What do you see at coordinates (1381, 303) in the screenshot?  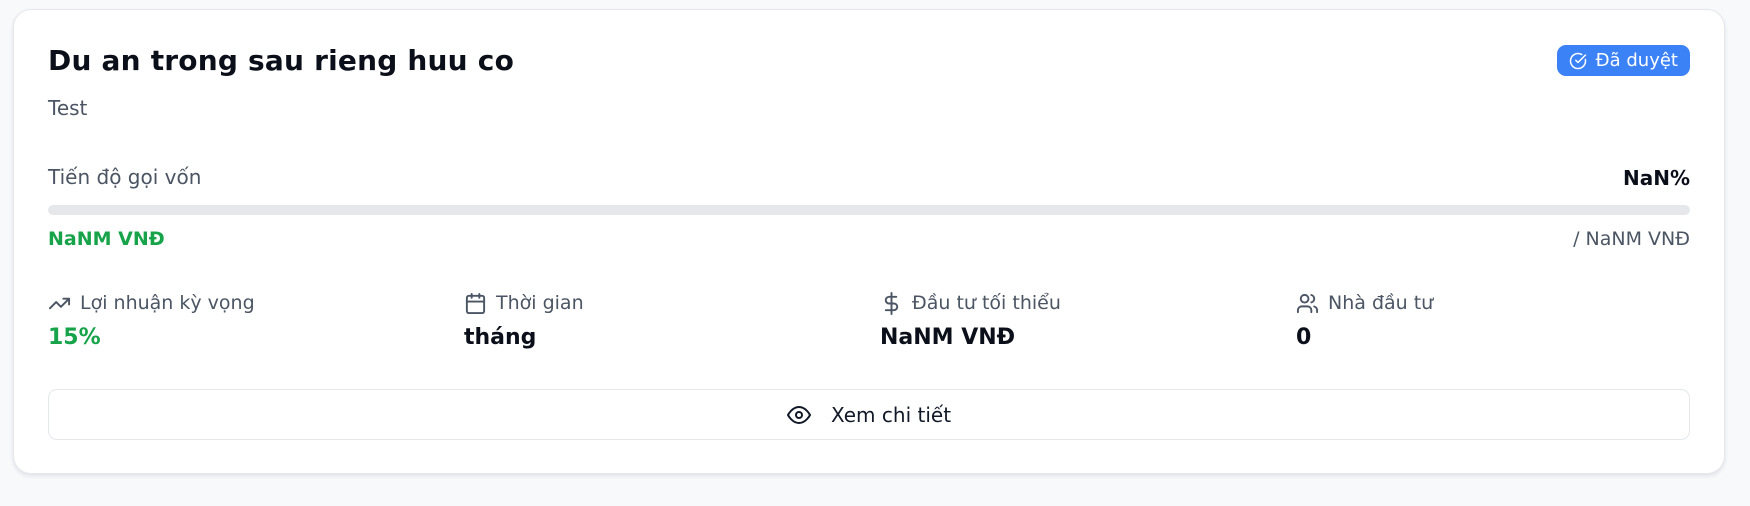 I see `stat-label: Nhà đầu tư` at bounding box center [1381, 303].